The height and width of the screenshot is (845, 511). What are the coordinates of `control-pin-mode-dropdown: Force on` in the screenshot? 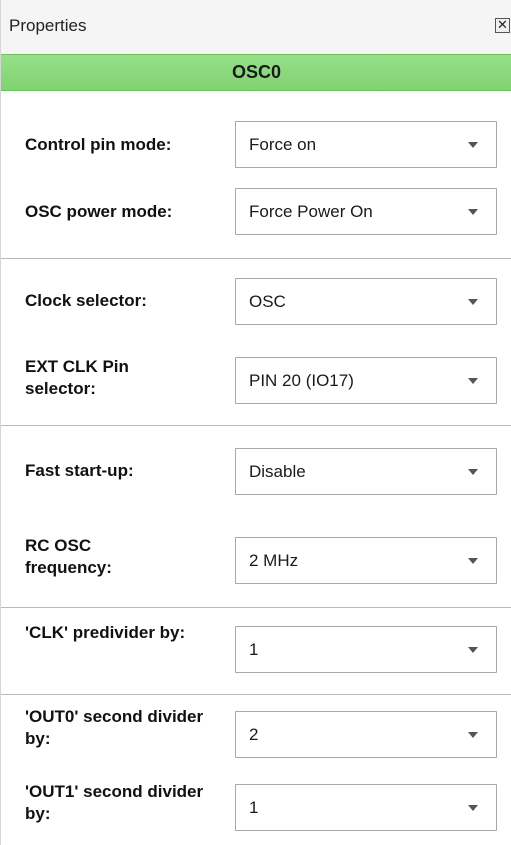 It's located at (366, 144).